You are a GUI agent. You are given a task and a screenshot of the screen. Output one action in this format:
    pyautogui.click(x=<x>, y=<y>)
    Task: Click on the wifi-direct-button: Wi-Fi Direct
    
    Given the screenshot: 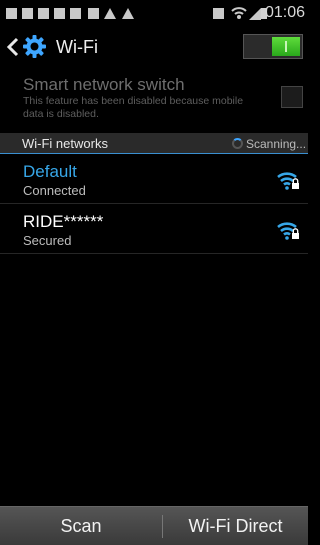 What is the action you would take?
    pyautogui.click(x=235, y=526)
    